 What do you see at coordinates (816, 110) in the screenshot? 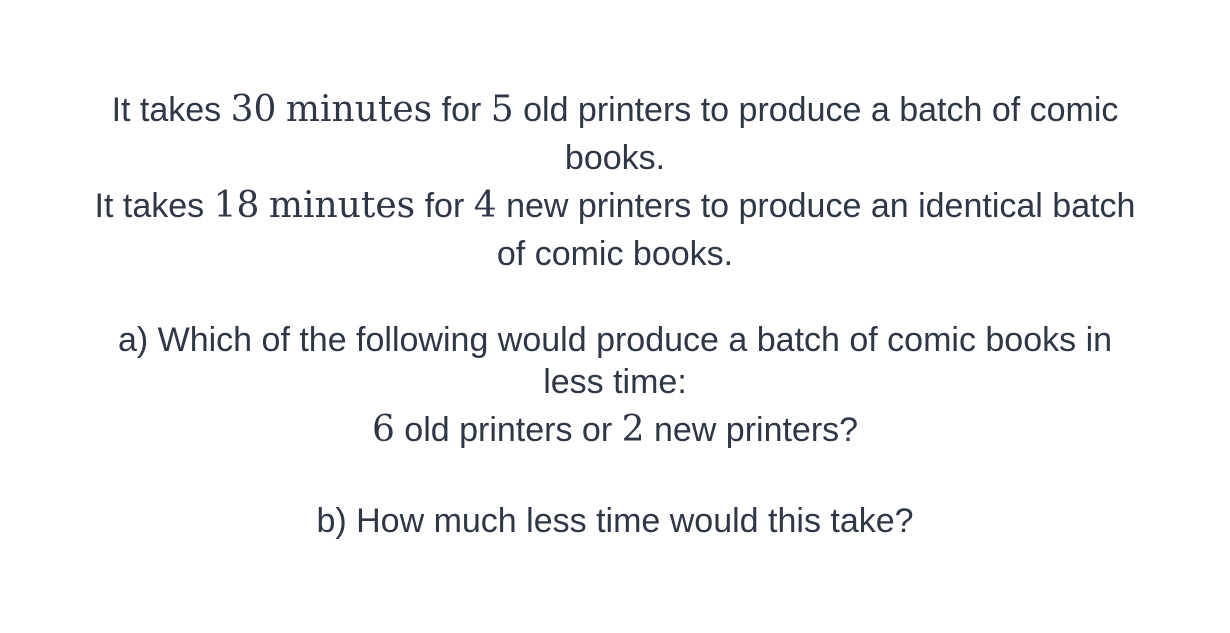
I see `intro-text: old printers to produce a batch of comic` at bounding box center [816, 110].